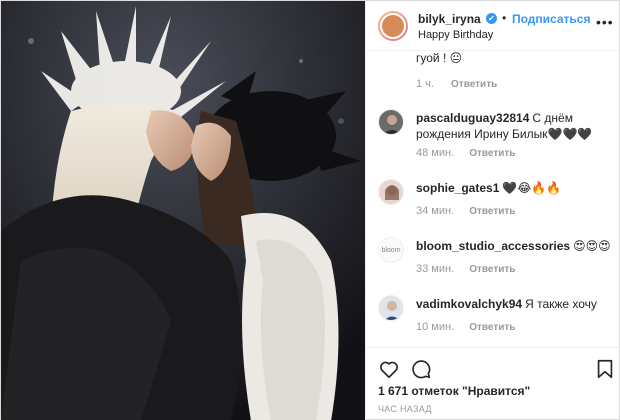  What do you see at coordinates (465, 327) in the screenshot?
I see `comment-meta: 10 мин. Ответить` at bounding box center [465, 327].